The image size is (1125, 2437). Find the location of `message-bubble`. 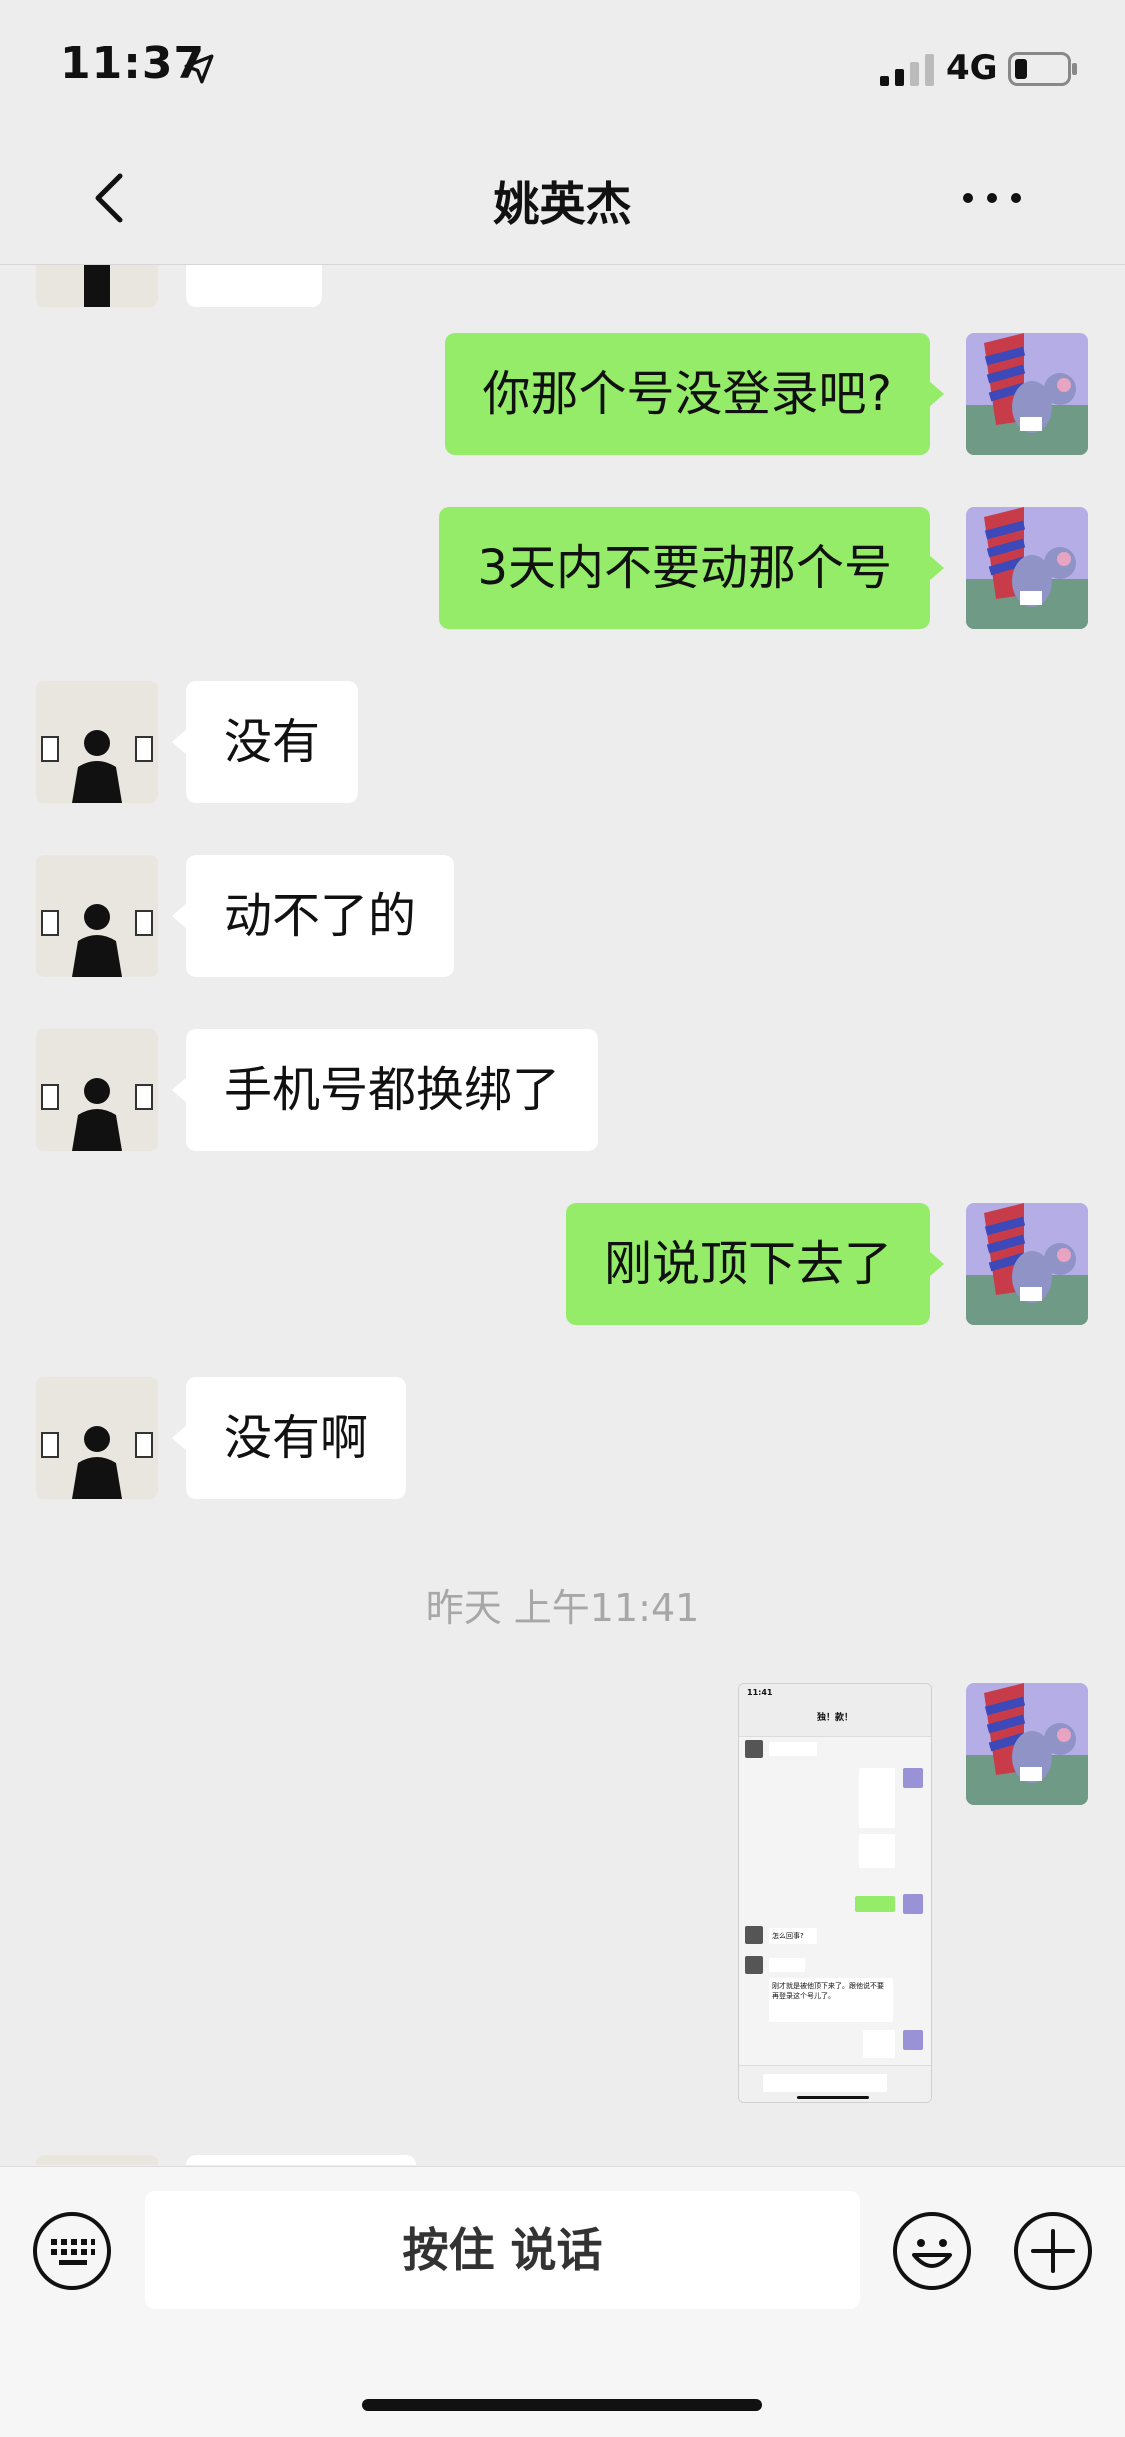

message-bubble is located at coordinates (254, 286).